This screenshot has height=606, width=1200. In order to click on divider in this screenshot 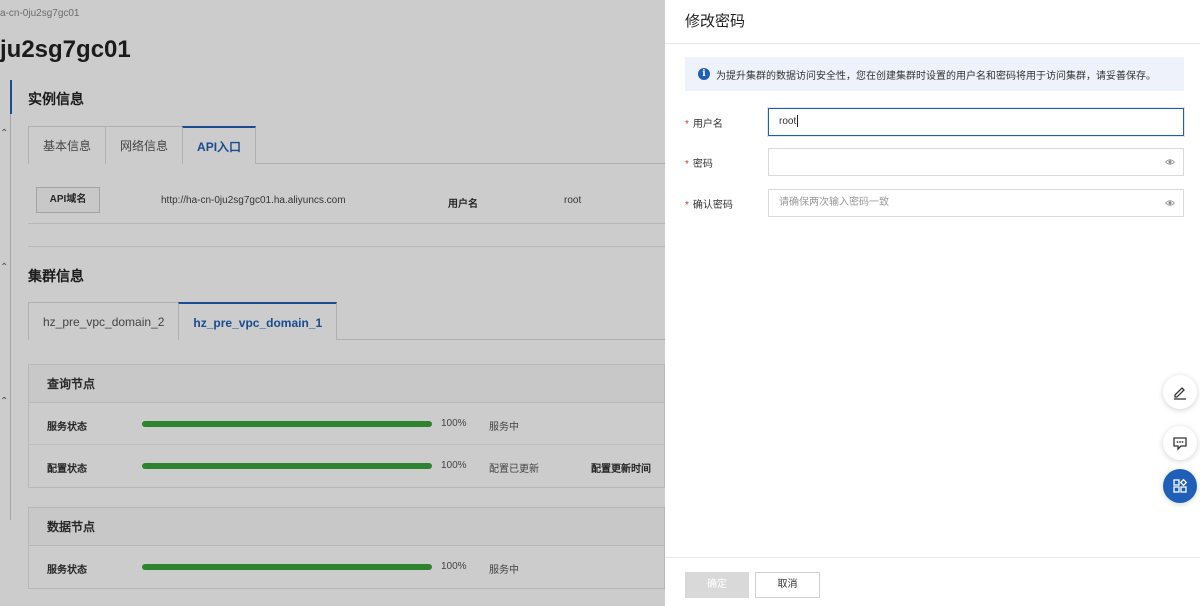, I will do `click(932, 43)`.